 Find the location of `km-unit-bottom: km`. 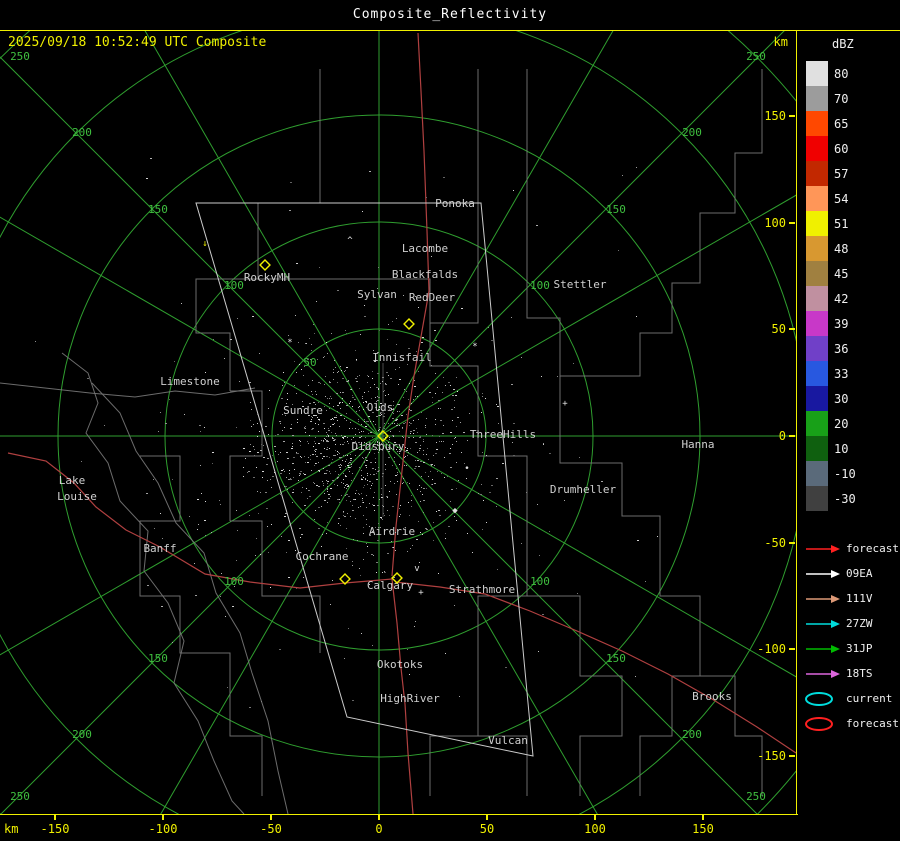

km-unit-bottom: km is located at coordinates (11, 829).